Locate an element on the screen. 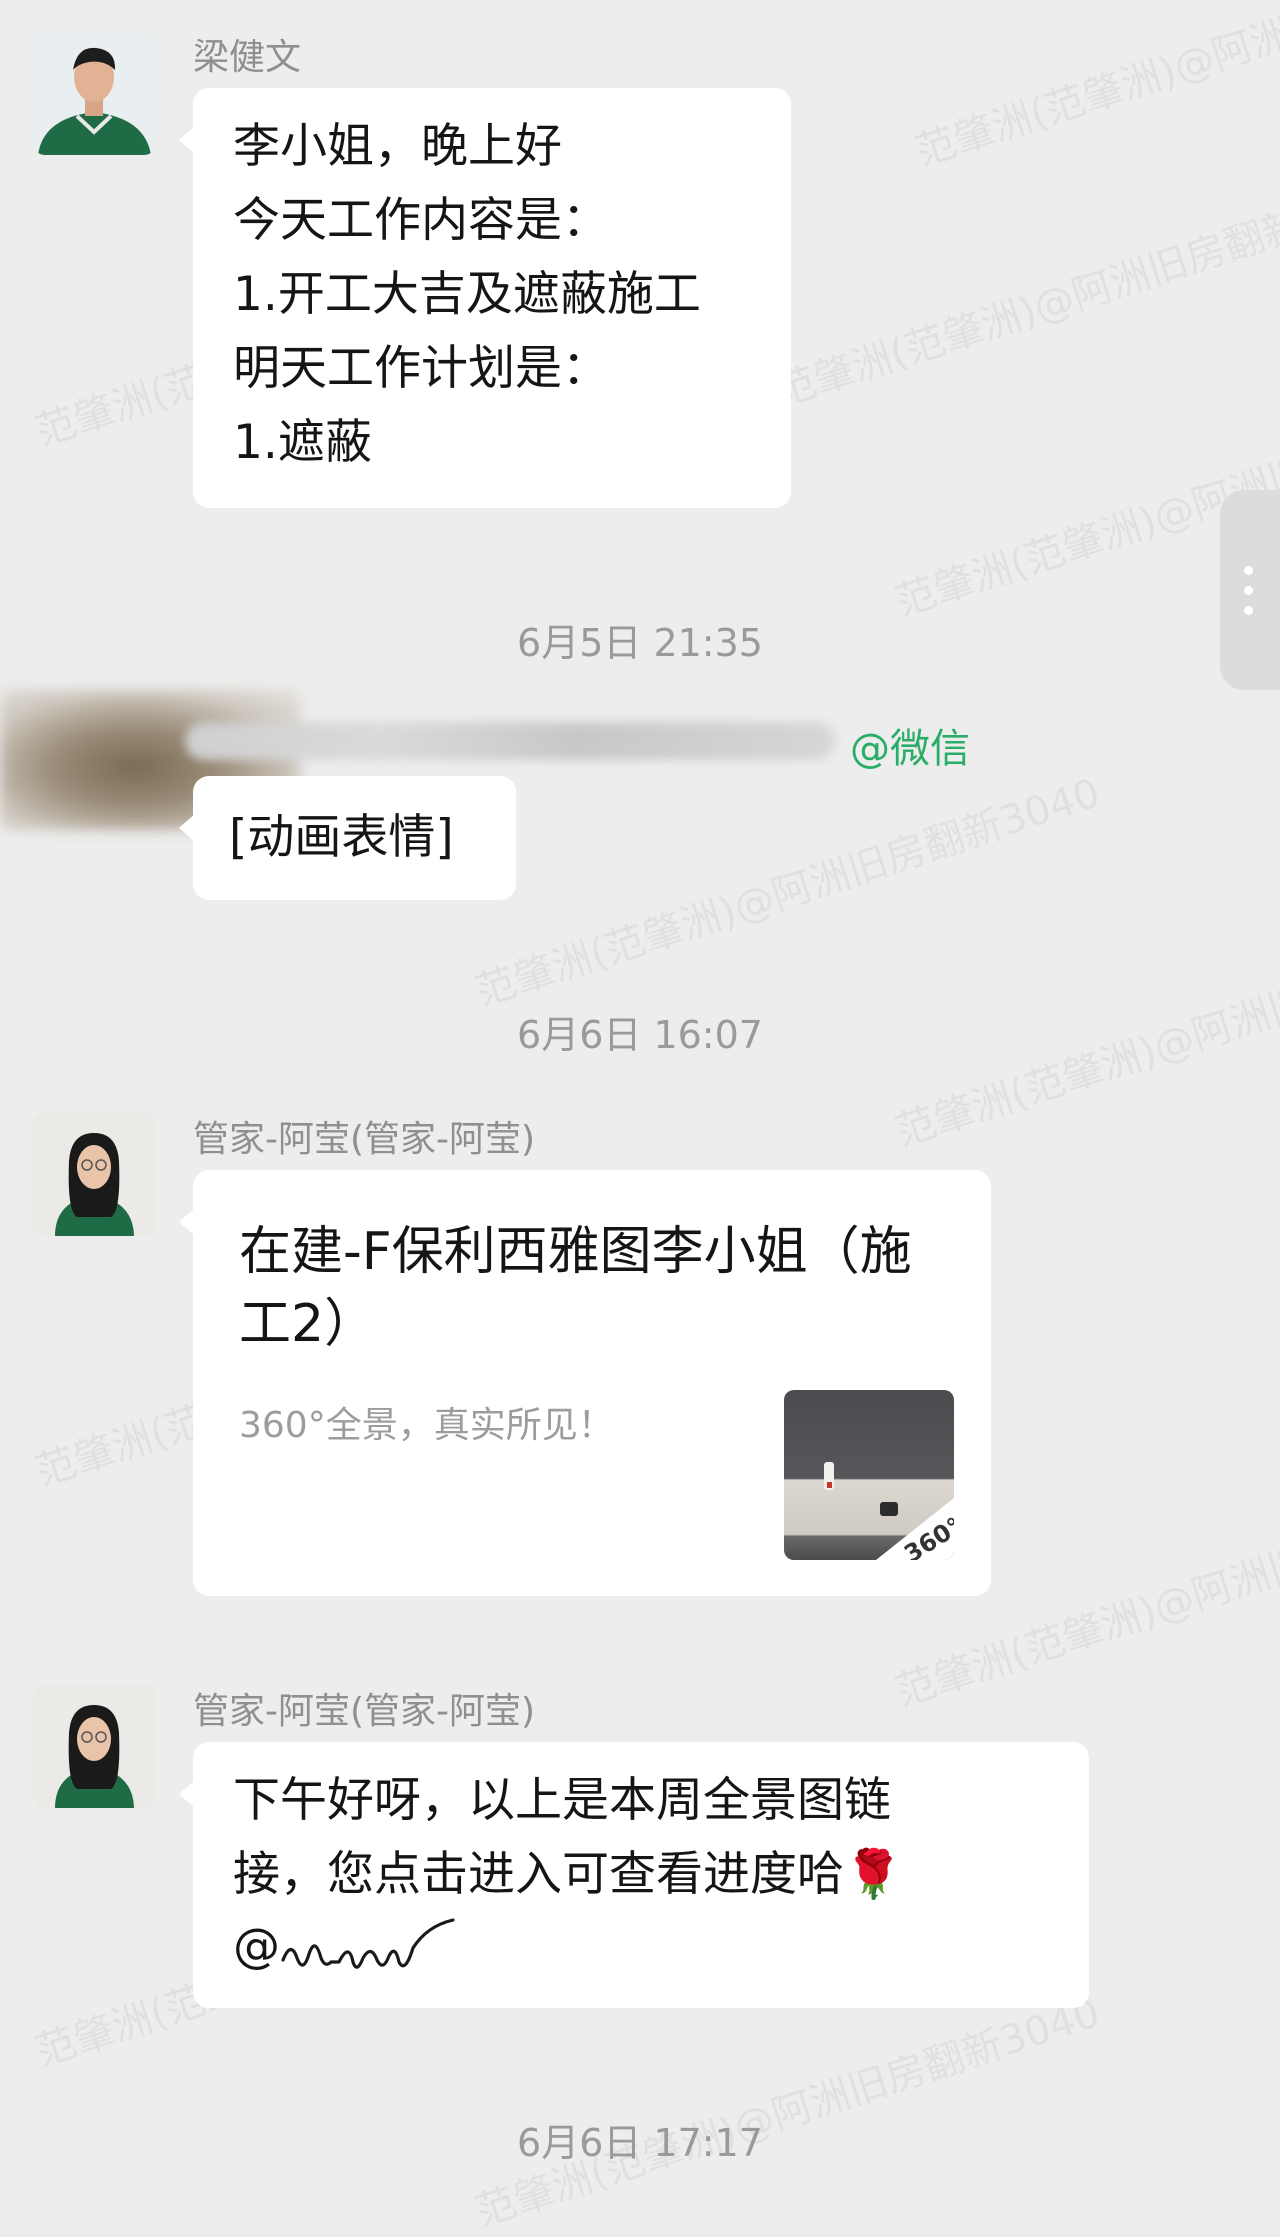 This screenshot has height=2237, width=1280. mention-prefix: @ is located at coordinates (256, 1946).